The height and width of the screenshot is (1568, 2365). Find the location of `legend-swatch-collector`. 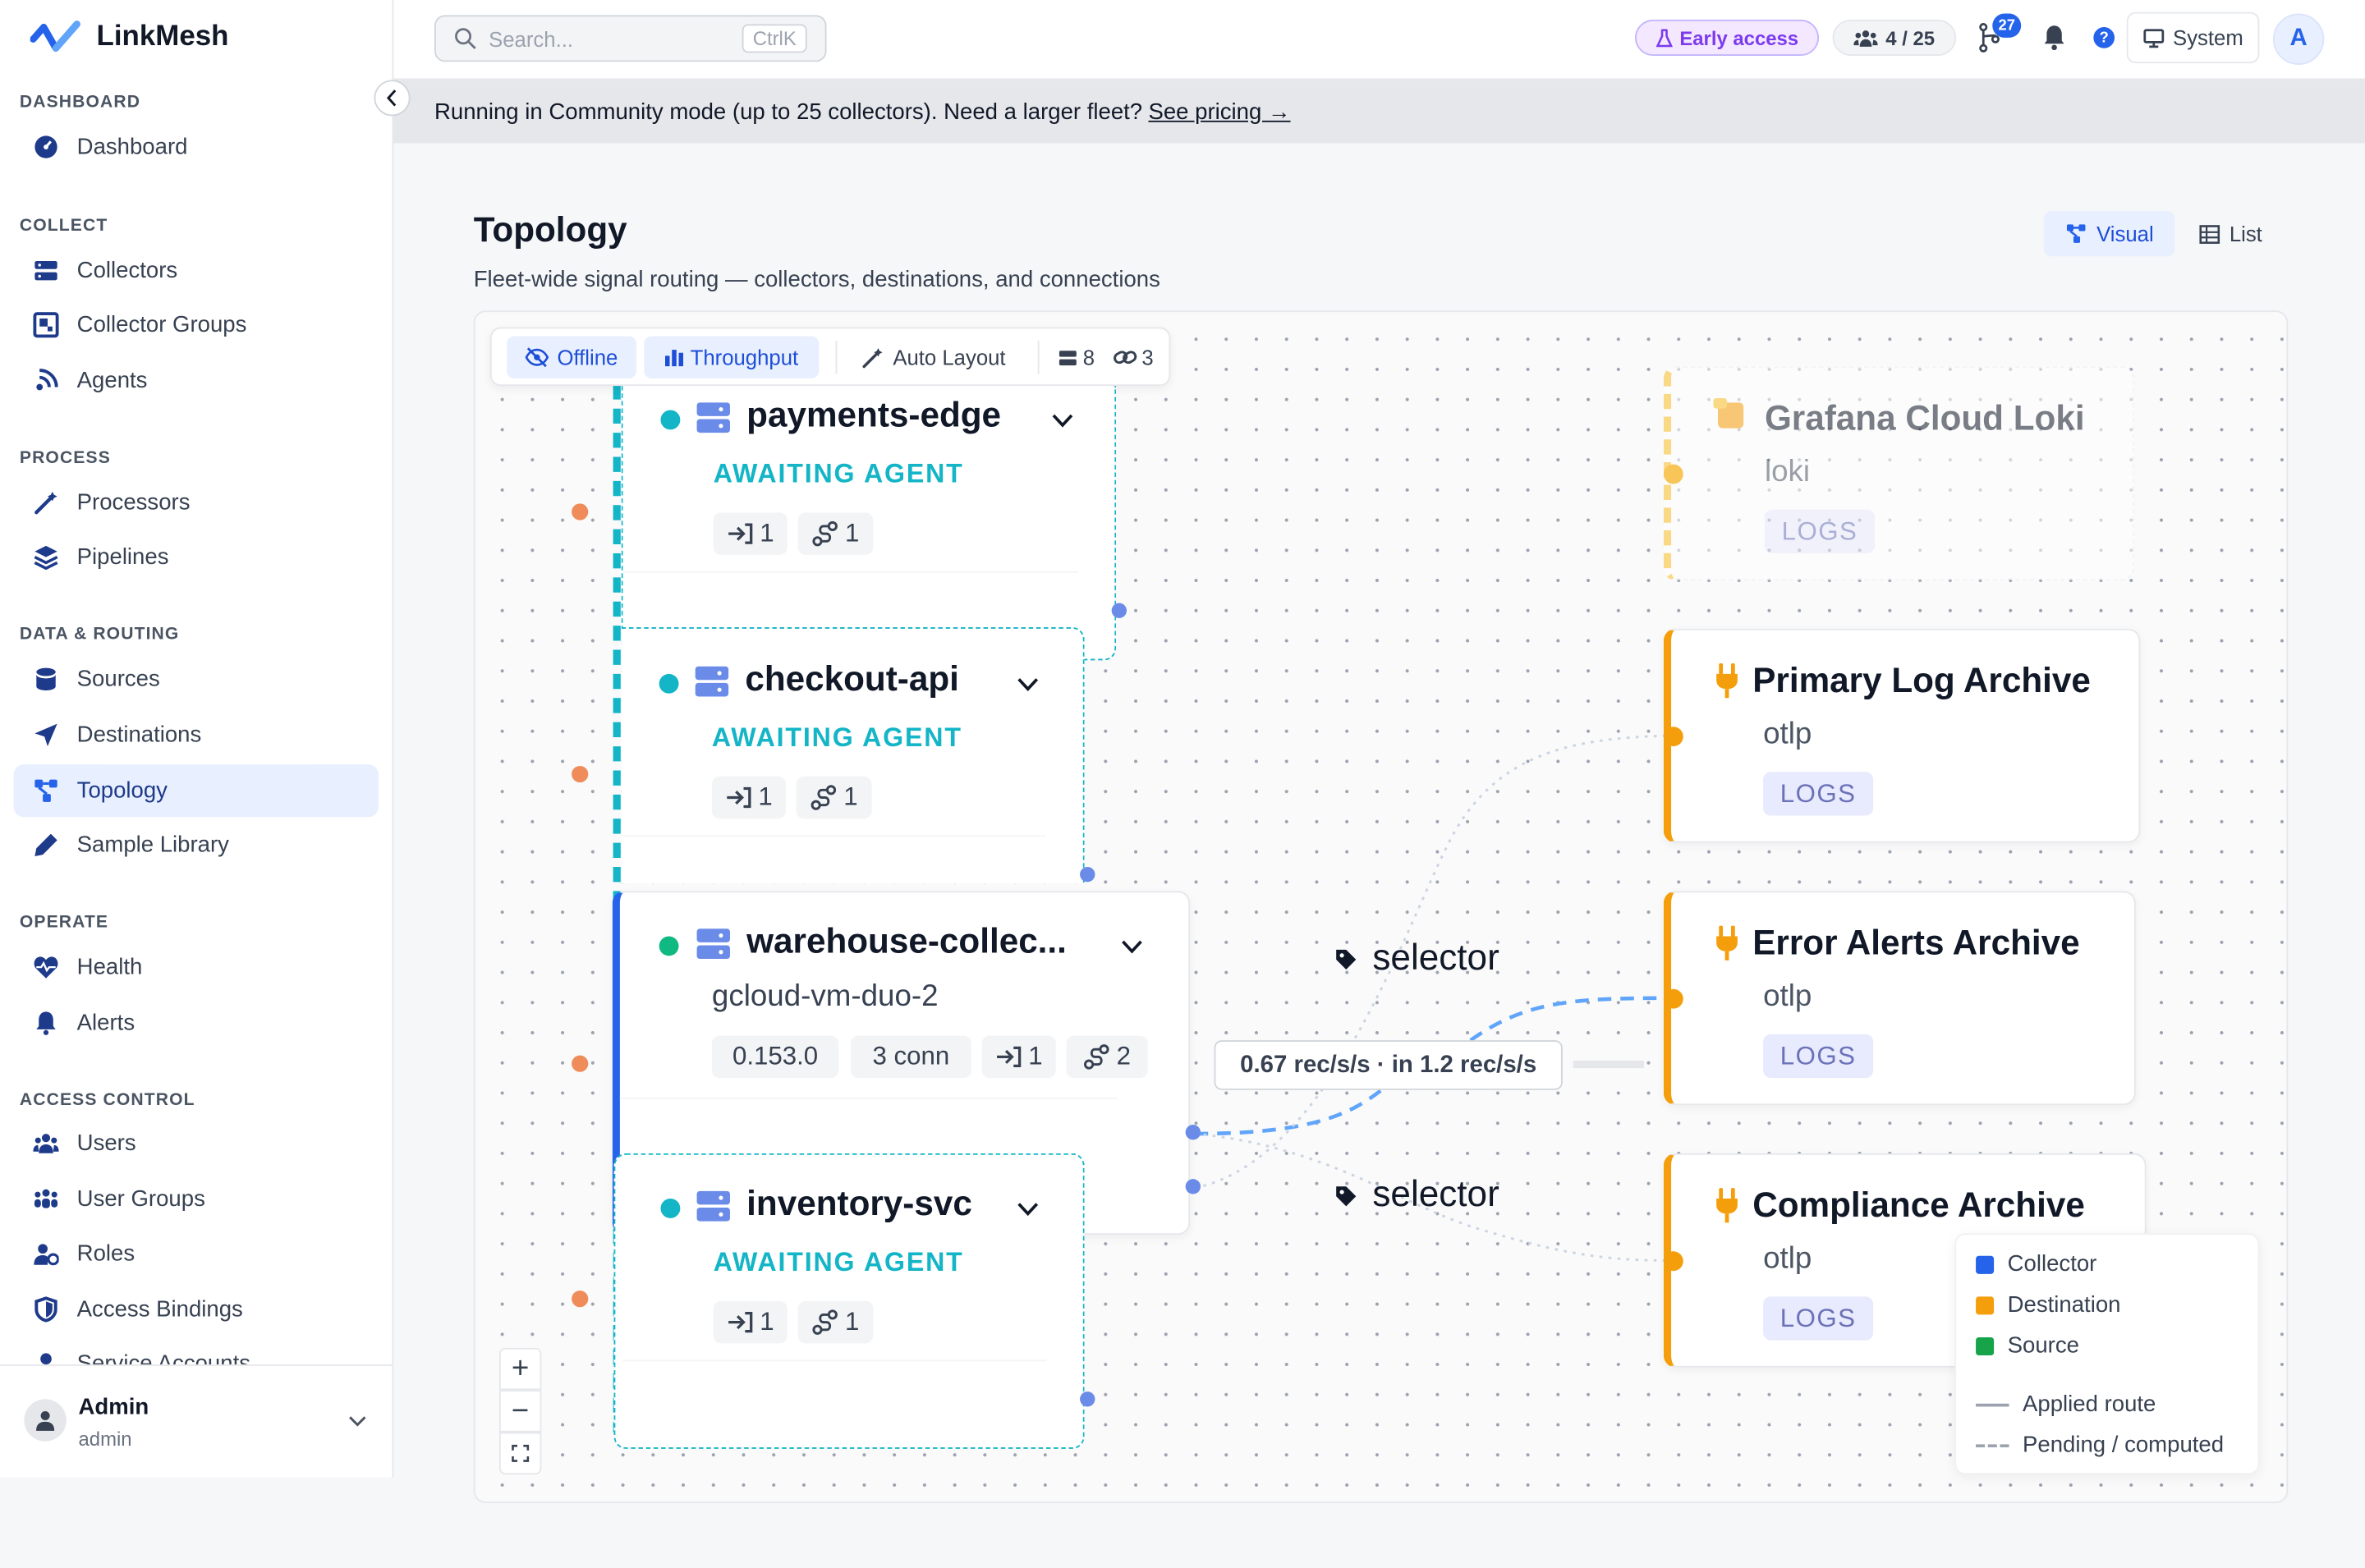

legend-swatch-collector is located at coordinates (1985, 1263).